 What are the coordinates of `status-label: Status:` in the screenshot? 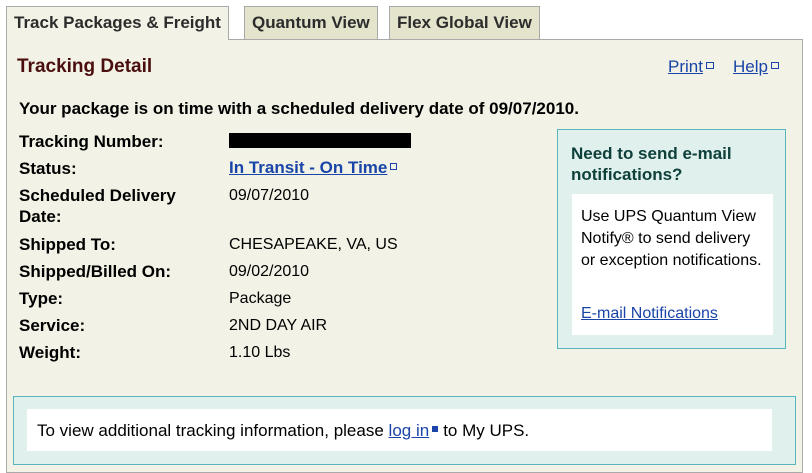 It's located at (48, 168).